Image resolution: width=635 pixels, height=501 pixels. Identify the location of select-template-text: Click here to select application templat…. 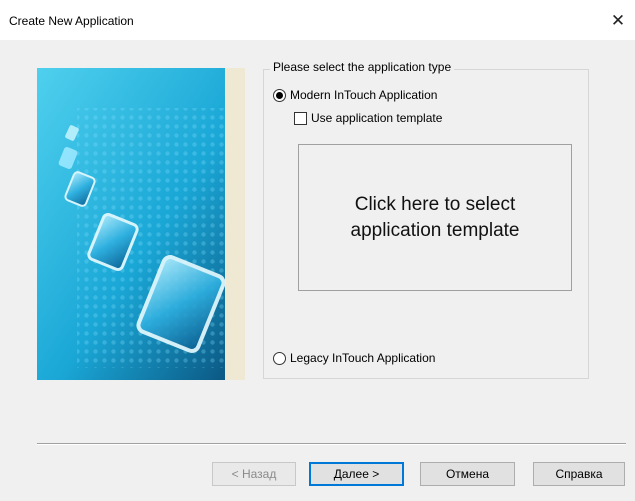
(435, 217).